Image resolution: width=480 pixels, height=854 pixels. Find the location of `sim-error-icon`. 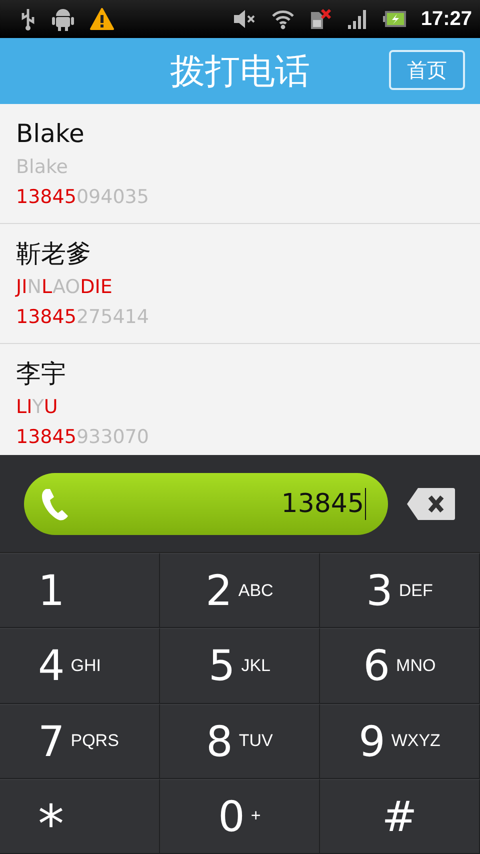

sim-error-icon is located at coordinates (320, 19).